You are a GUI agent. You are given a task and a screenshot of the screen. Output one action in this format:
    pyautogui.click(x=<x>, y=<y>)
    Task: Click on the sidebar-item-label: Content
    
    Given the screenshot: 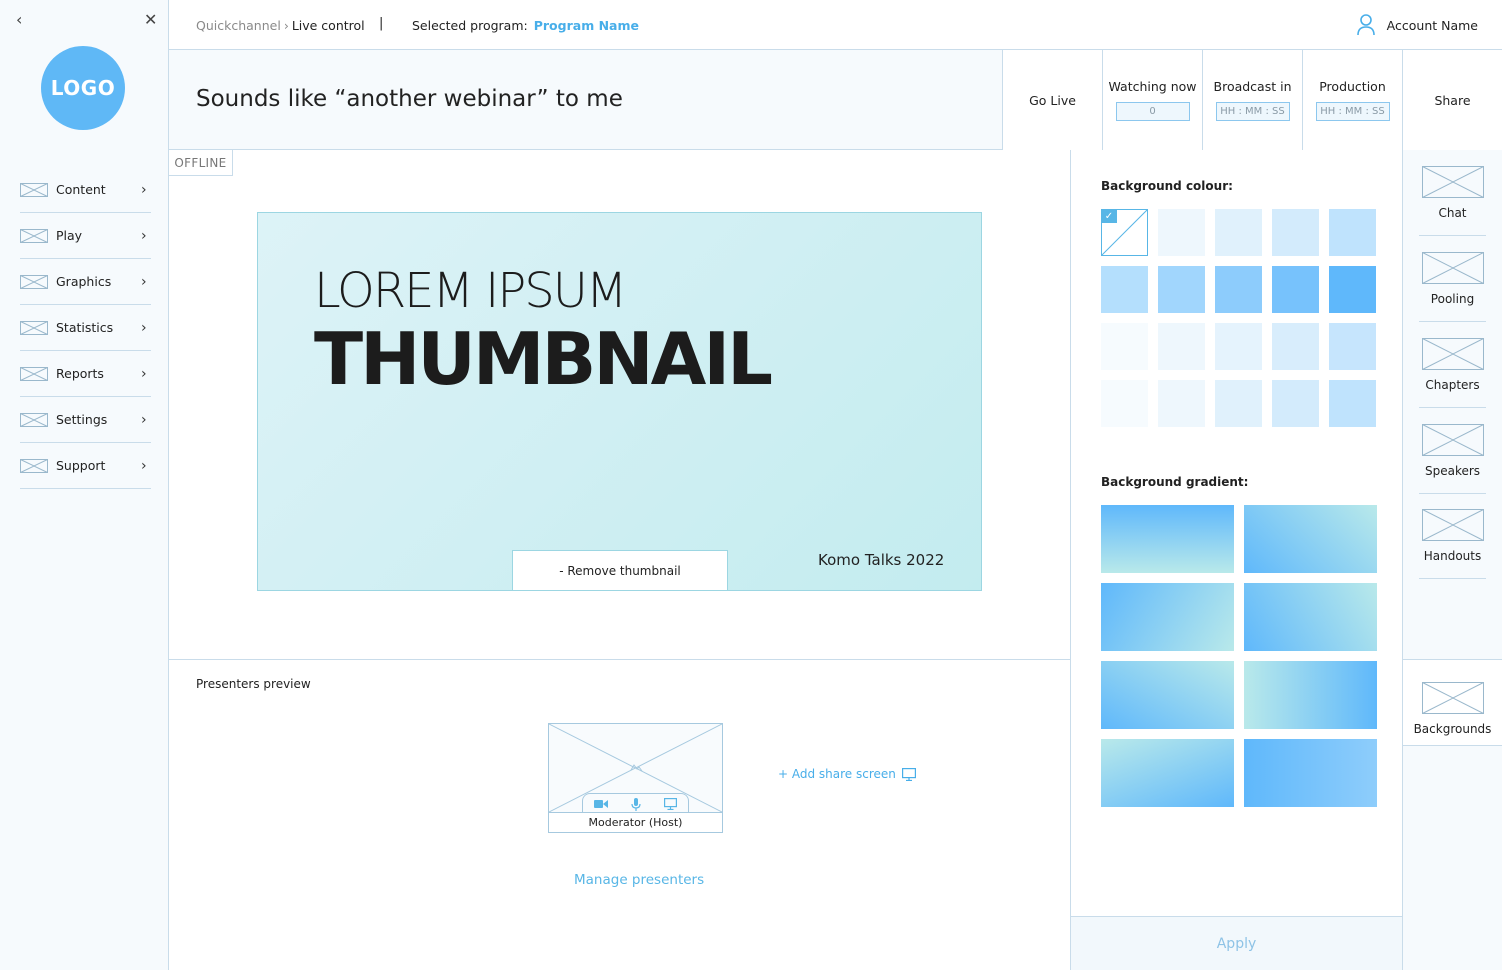 What is the action you would take?
    pyautogui.click(x=81, y=189)
    